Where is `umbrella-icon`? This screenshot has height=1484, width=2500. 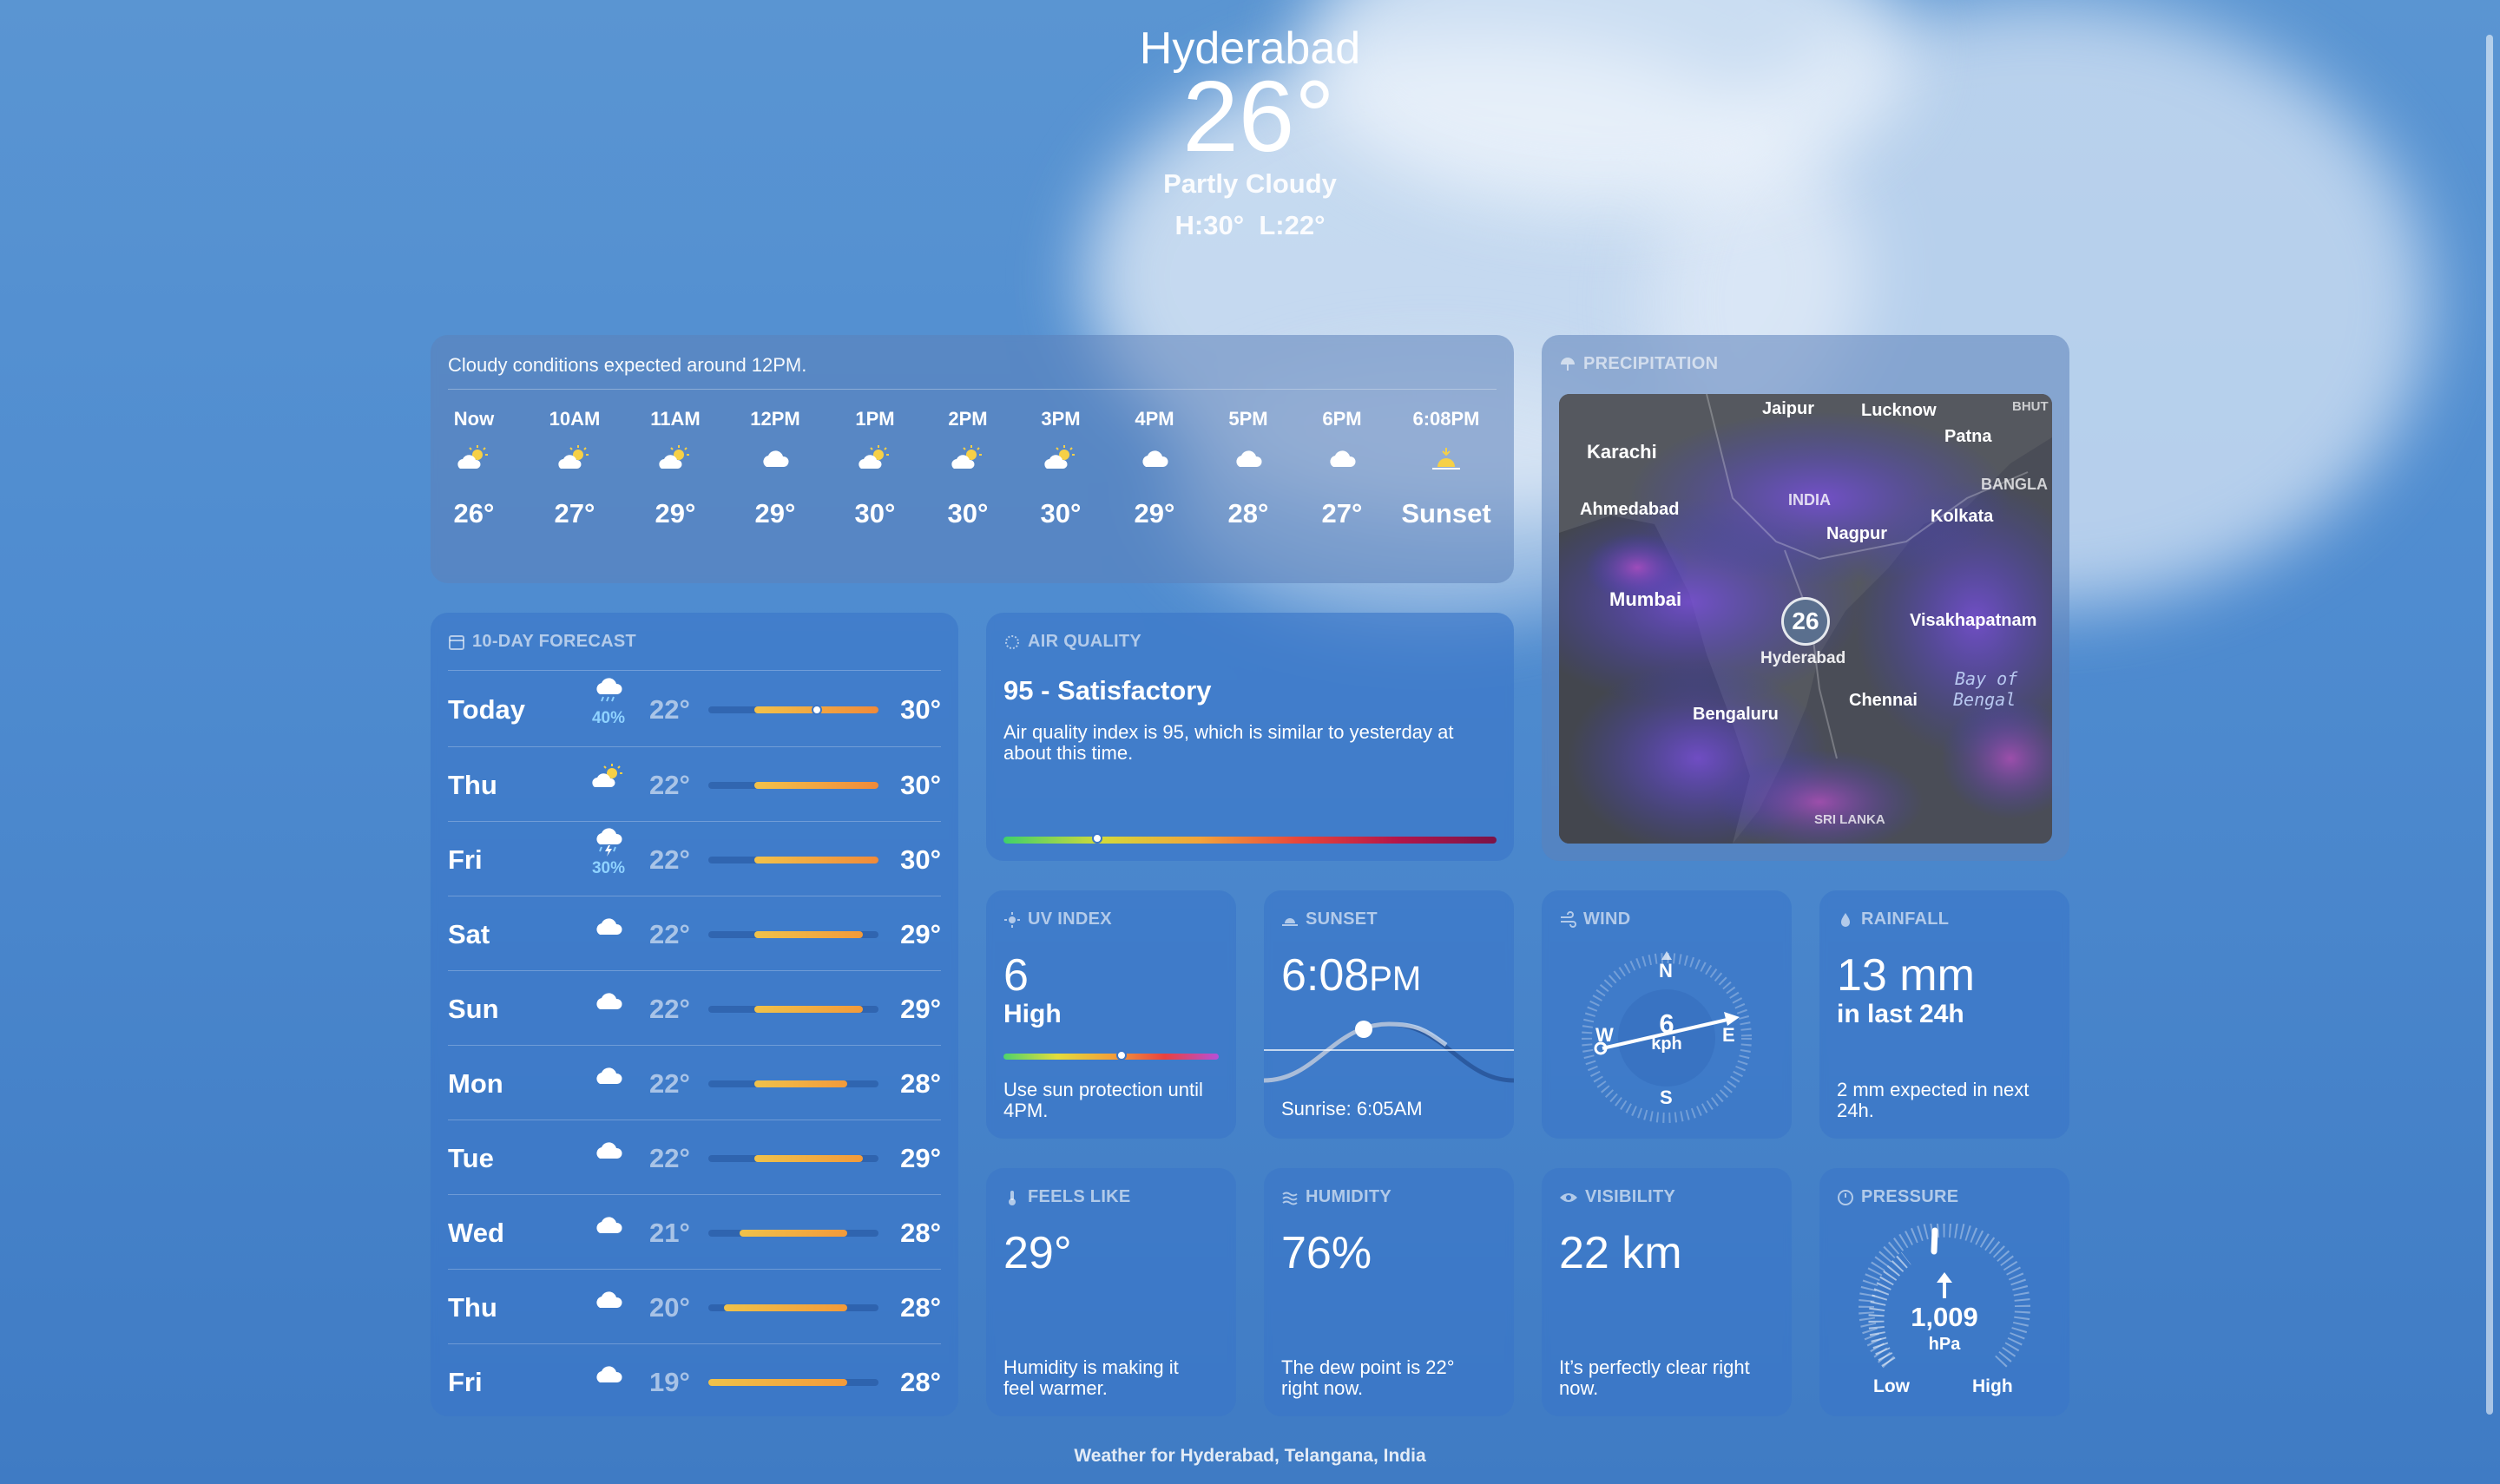 umbrella-icon is located at coordinates (1568, 364).